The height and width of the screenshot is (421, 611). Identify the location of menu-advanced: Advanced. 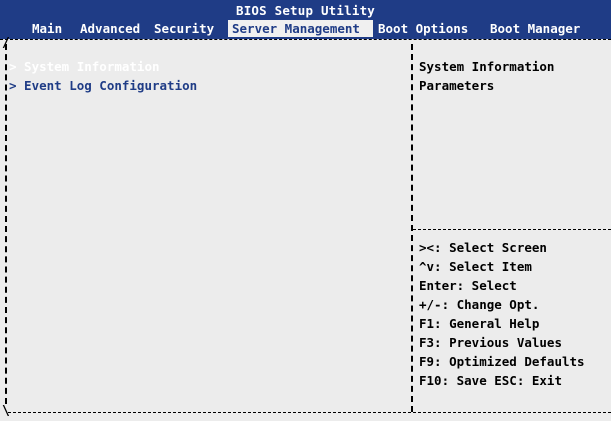
(110, 28).